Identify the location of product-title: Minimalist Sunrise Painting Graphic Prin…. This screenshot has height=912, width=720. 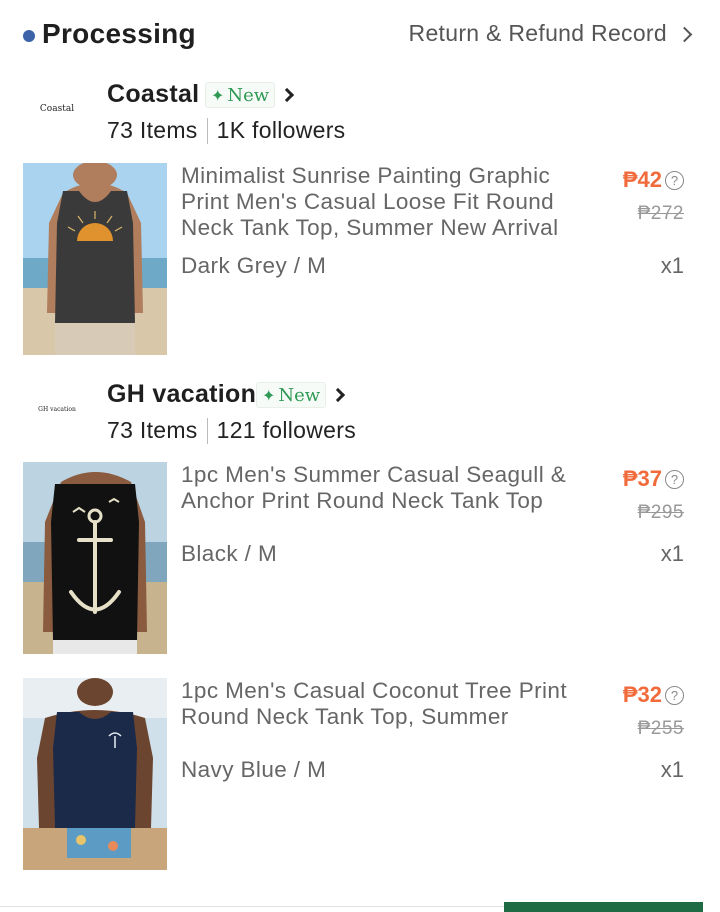
(386, 202).